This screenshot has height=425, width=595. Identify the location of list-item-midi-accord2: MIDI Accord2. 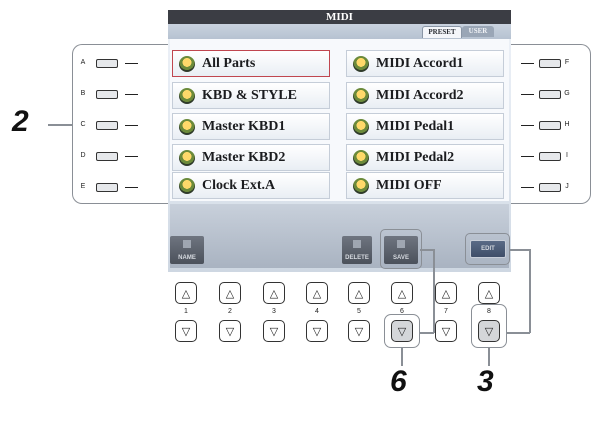
(425, 95).